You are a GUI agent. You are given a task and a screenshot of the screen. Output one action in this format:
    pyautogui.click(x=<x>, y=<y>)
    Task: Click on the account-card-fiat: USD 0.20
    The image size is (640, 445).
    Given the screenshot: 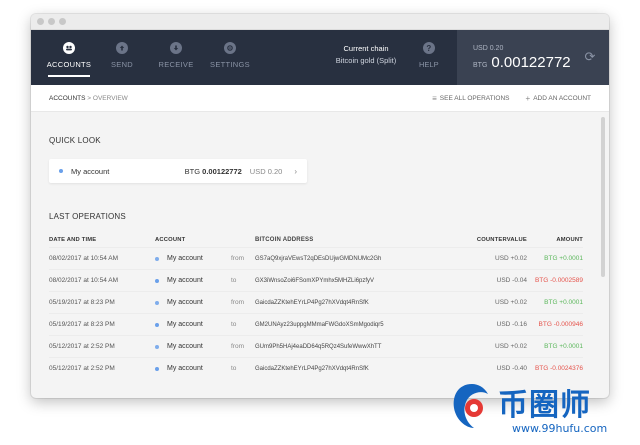 What is the action you would take?
    pyautogui.click(x=266, y=171)
    